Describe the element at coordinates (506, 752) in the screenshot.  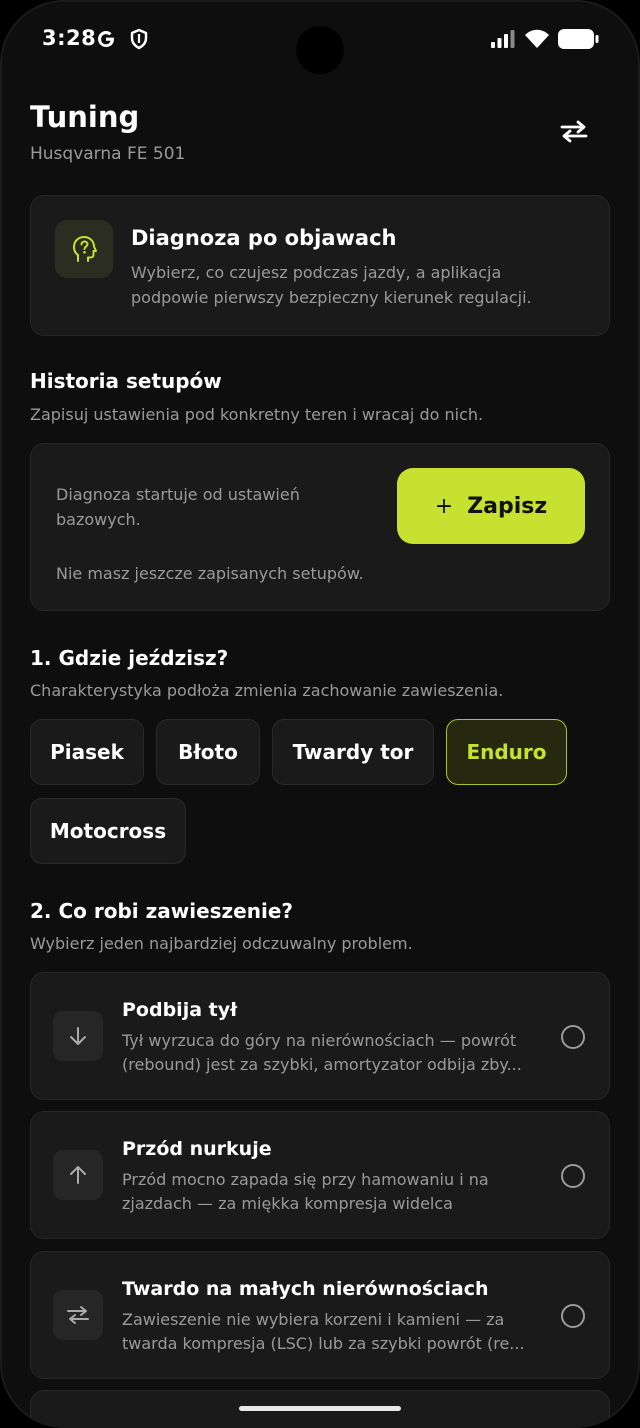
I see `chip-enduro: Enduro` at that location.